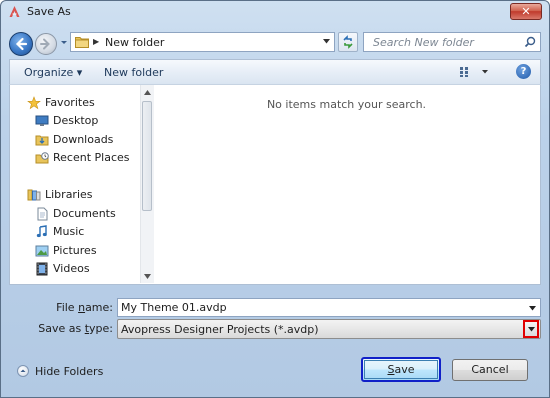 This screenshot has width=550, height=398. What do you see at coordinates (220, 329) in the screenshot?
I see `save-as-type-value: Avopress Designer Projects (*.avdp)` at bounding box center [220, 329].